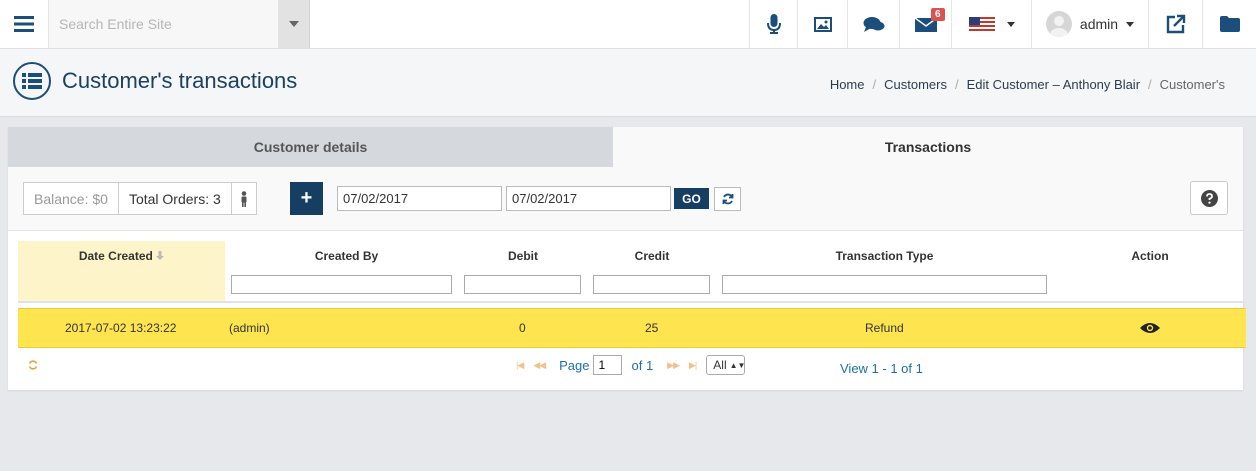 This screenshot has height=471, width=1256. I want to click on breadcrumb-customers: Customers, so click(915, 84).